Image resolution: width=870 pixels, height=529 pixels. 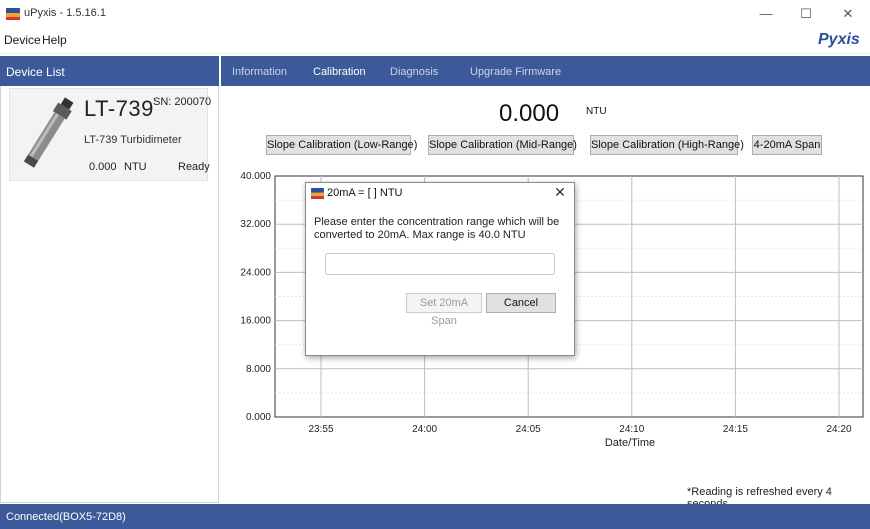 What do you see at coordinates (258, 369) in the screenshot?
I see `y-tick-label: 8.000` at bounding box center [258, 369].